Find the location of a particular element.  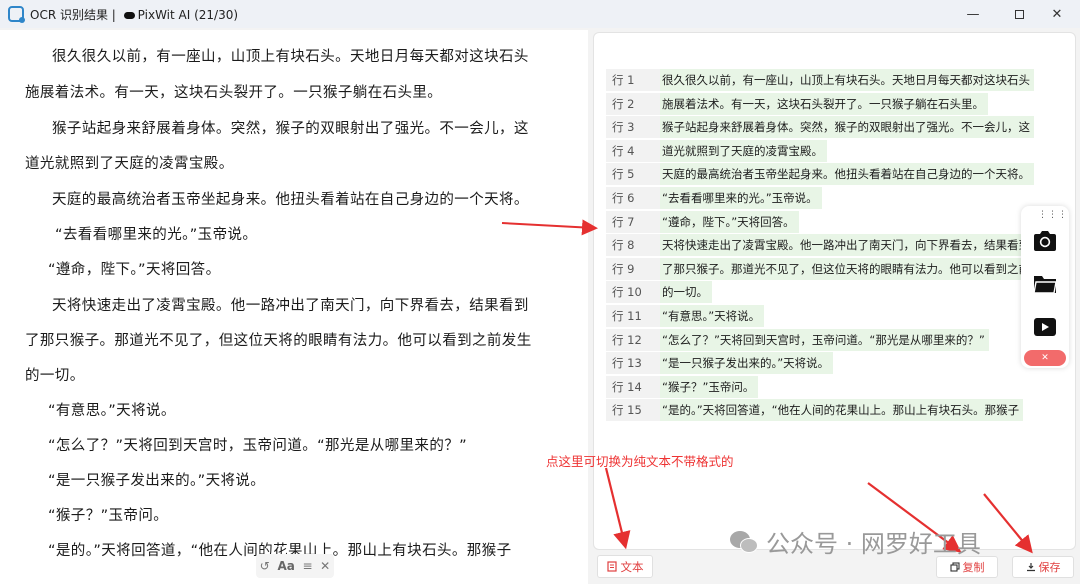

text-line: 天将快速走出了凌霄宝殿。他一路冲出了南天门，向下界看去，结果看到 is located at coordinates (290, 306).